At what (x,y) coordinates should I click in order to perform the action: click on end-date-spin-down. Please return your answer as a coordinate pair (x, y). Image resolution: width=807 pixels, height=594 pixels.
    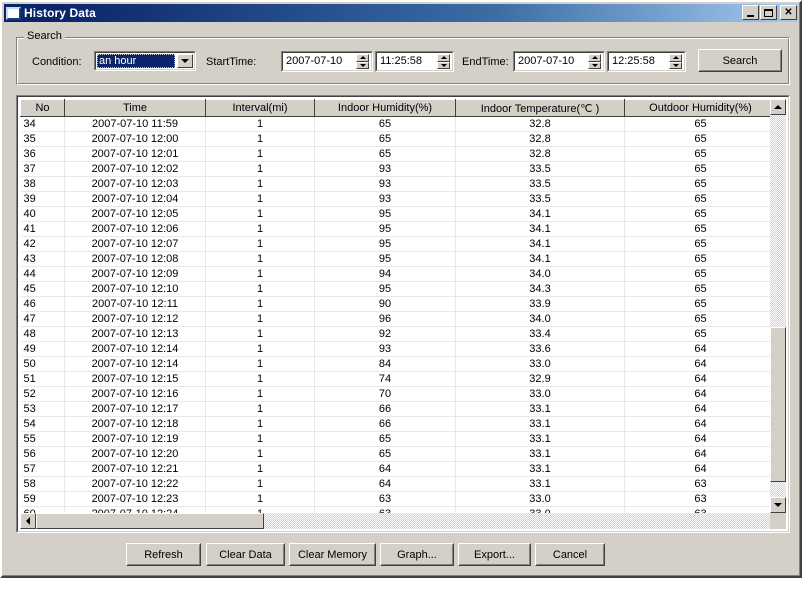
    Looking at the image, I should click on (594, 65).